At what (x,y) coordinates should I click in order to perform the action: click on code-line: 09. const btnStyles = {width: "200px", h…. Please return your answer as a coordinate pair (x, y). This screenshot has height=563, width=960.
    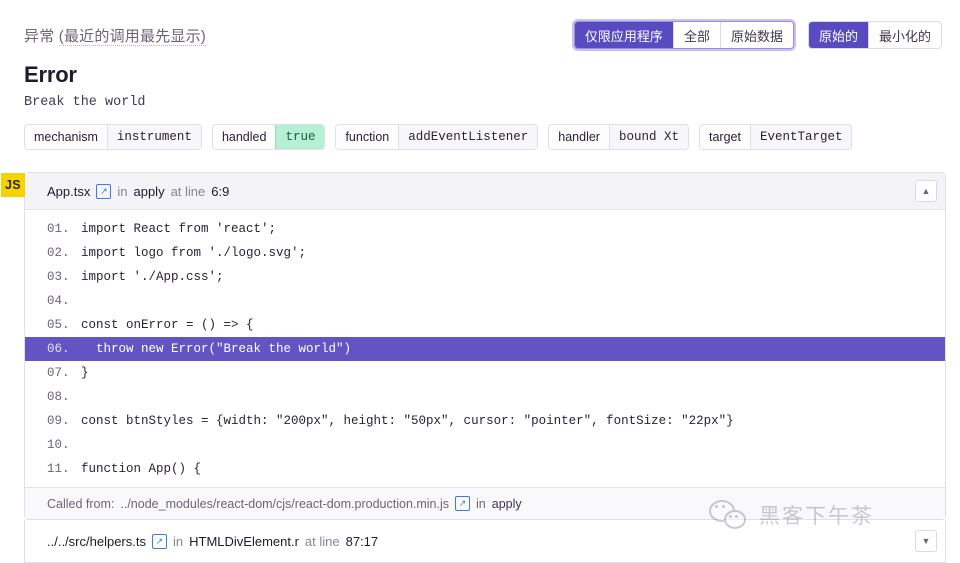
    Looking at the image, I should click on (485, 421).